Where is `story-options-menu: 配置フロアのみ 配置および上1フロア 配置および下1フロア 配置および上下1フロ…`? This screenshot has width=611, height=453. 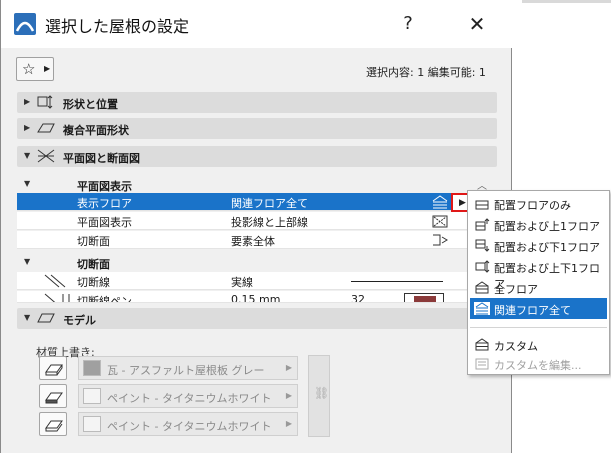
story-options-menu: 配置フロアのみ 配置および上1フロア 配置および下1フロア 配置および上下1フロ… is located at coordinates (538, 282).